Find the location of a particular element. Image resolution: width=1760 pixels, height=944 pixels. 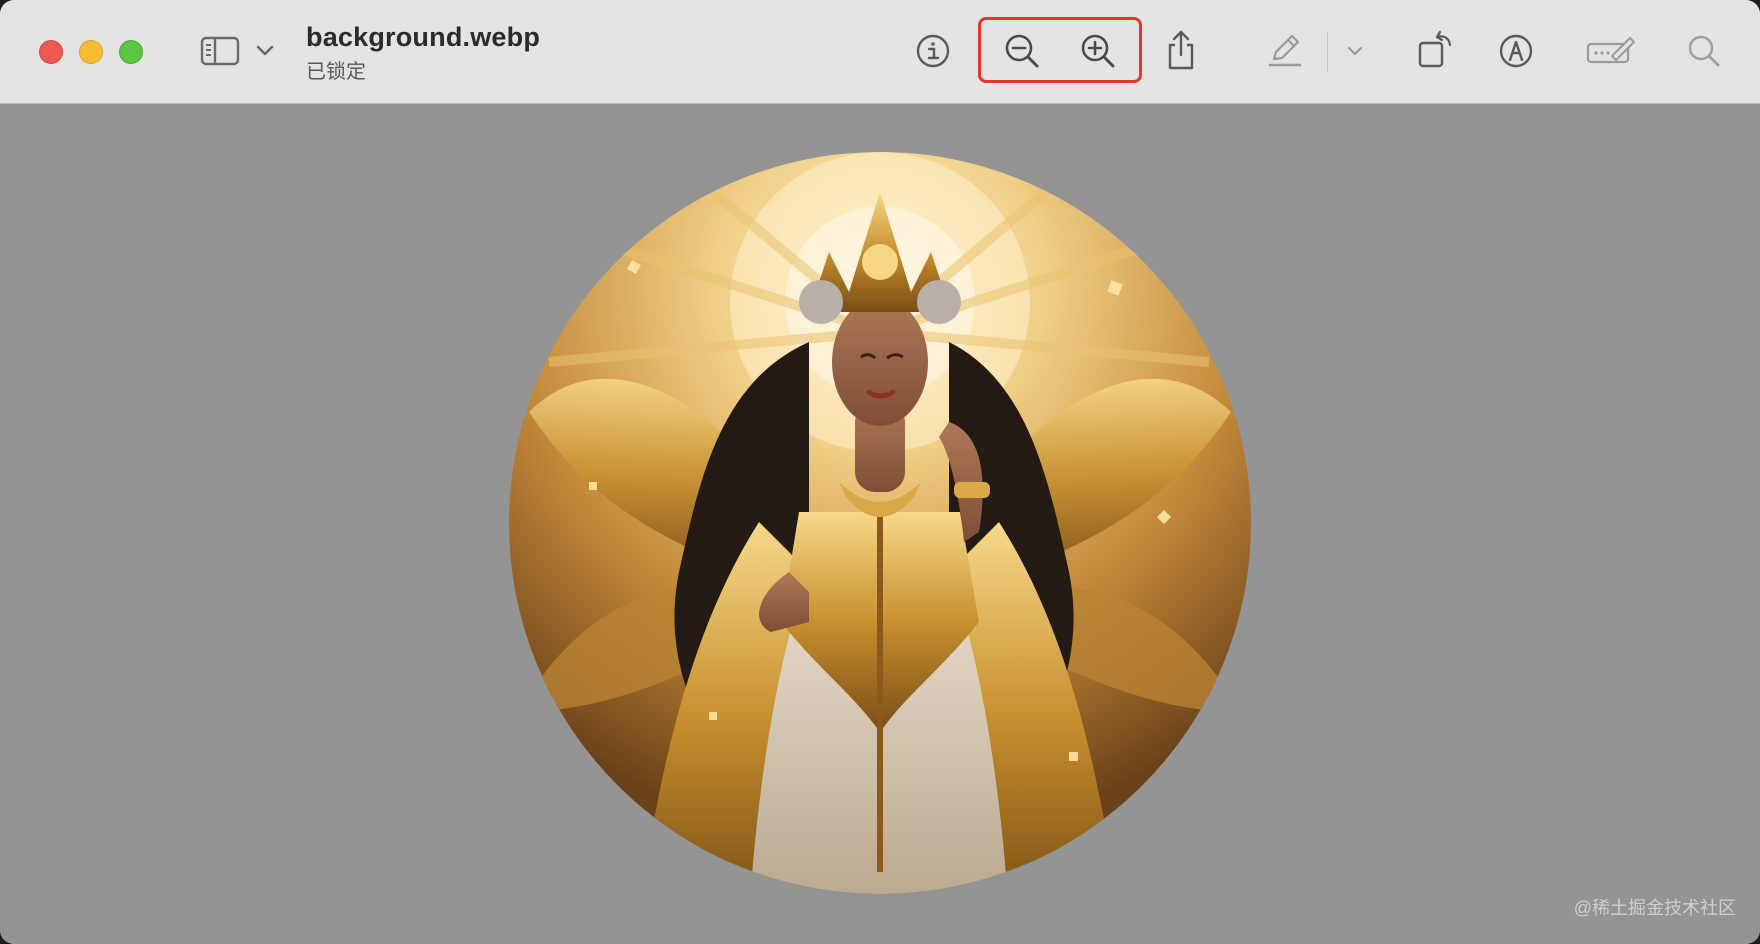

close-button is located at coordinates (51, 52).